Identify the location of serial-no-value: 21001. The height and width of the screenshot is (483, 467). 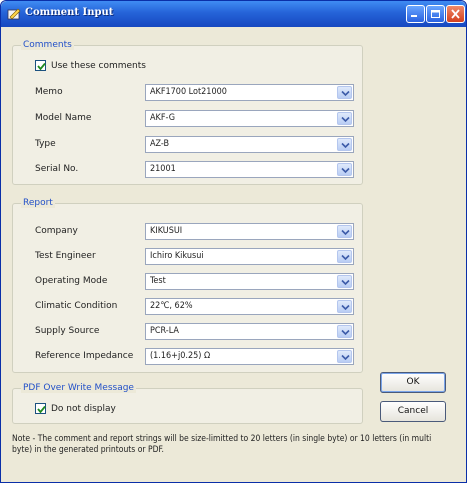
(163, 169).